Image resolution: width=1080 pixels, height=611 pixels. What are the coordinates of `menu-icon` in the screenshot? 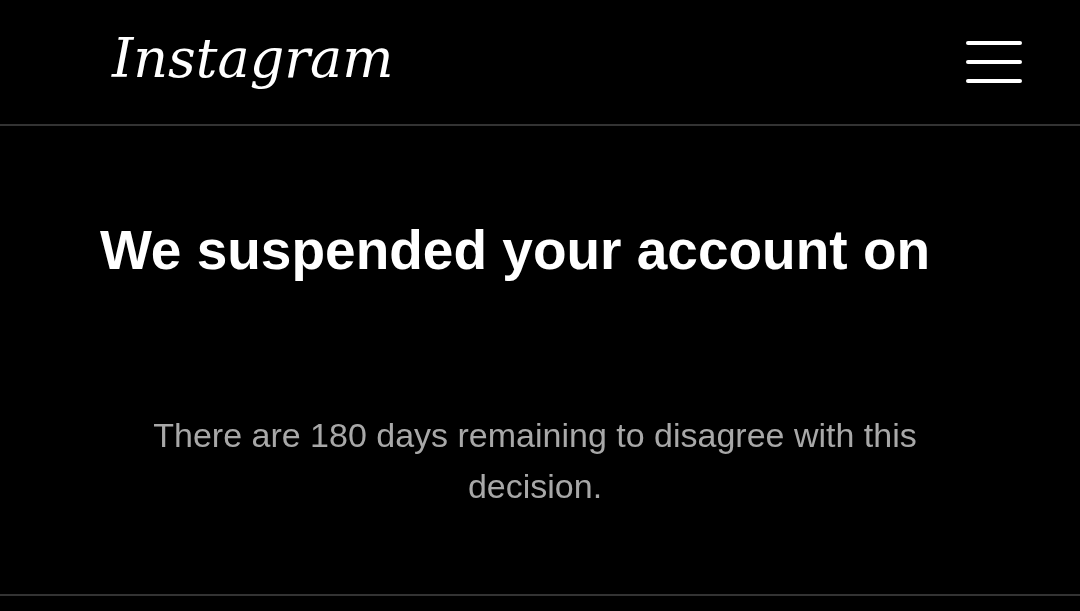 It's located at (994, 62).